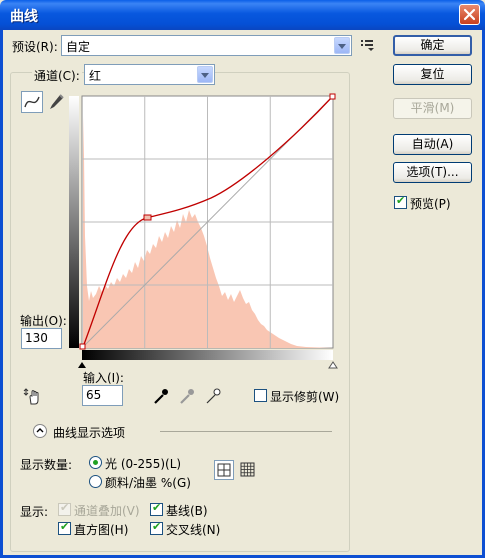 This screenshot has width=485, height=558. Describe the element at coordinates (82, 346) in the screenshot. I see `curve-point-black` at that location.